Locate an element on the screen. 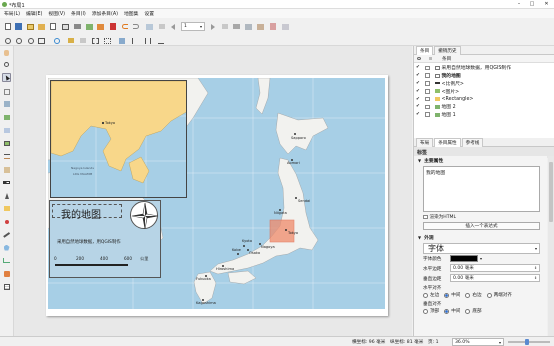 The width and height of the screenshot is (554, 346). label-text-area: 我的地图 is located at coordinates (481, 189).